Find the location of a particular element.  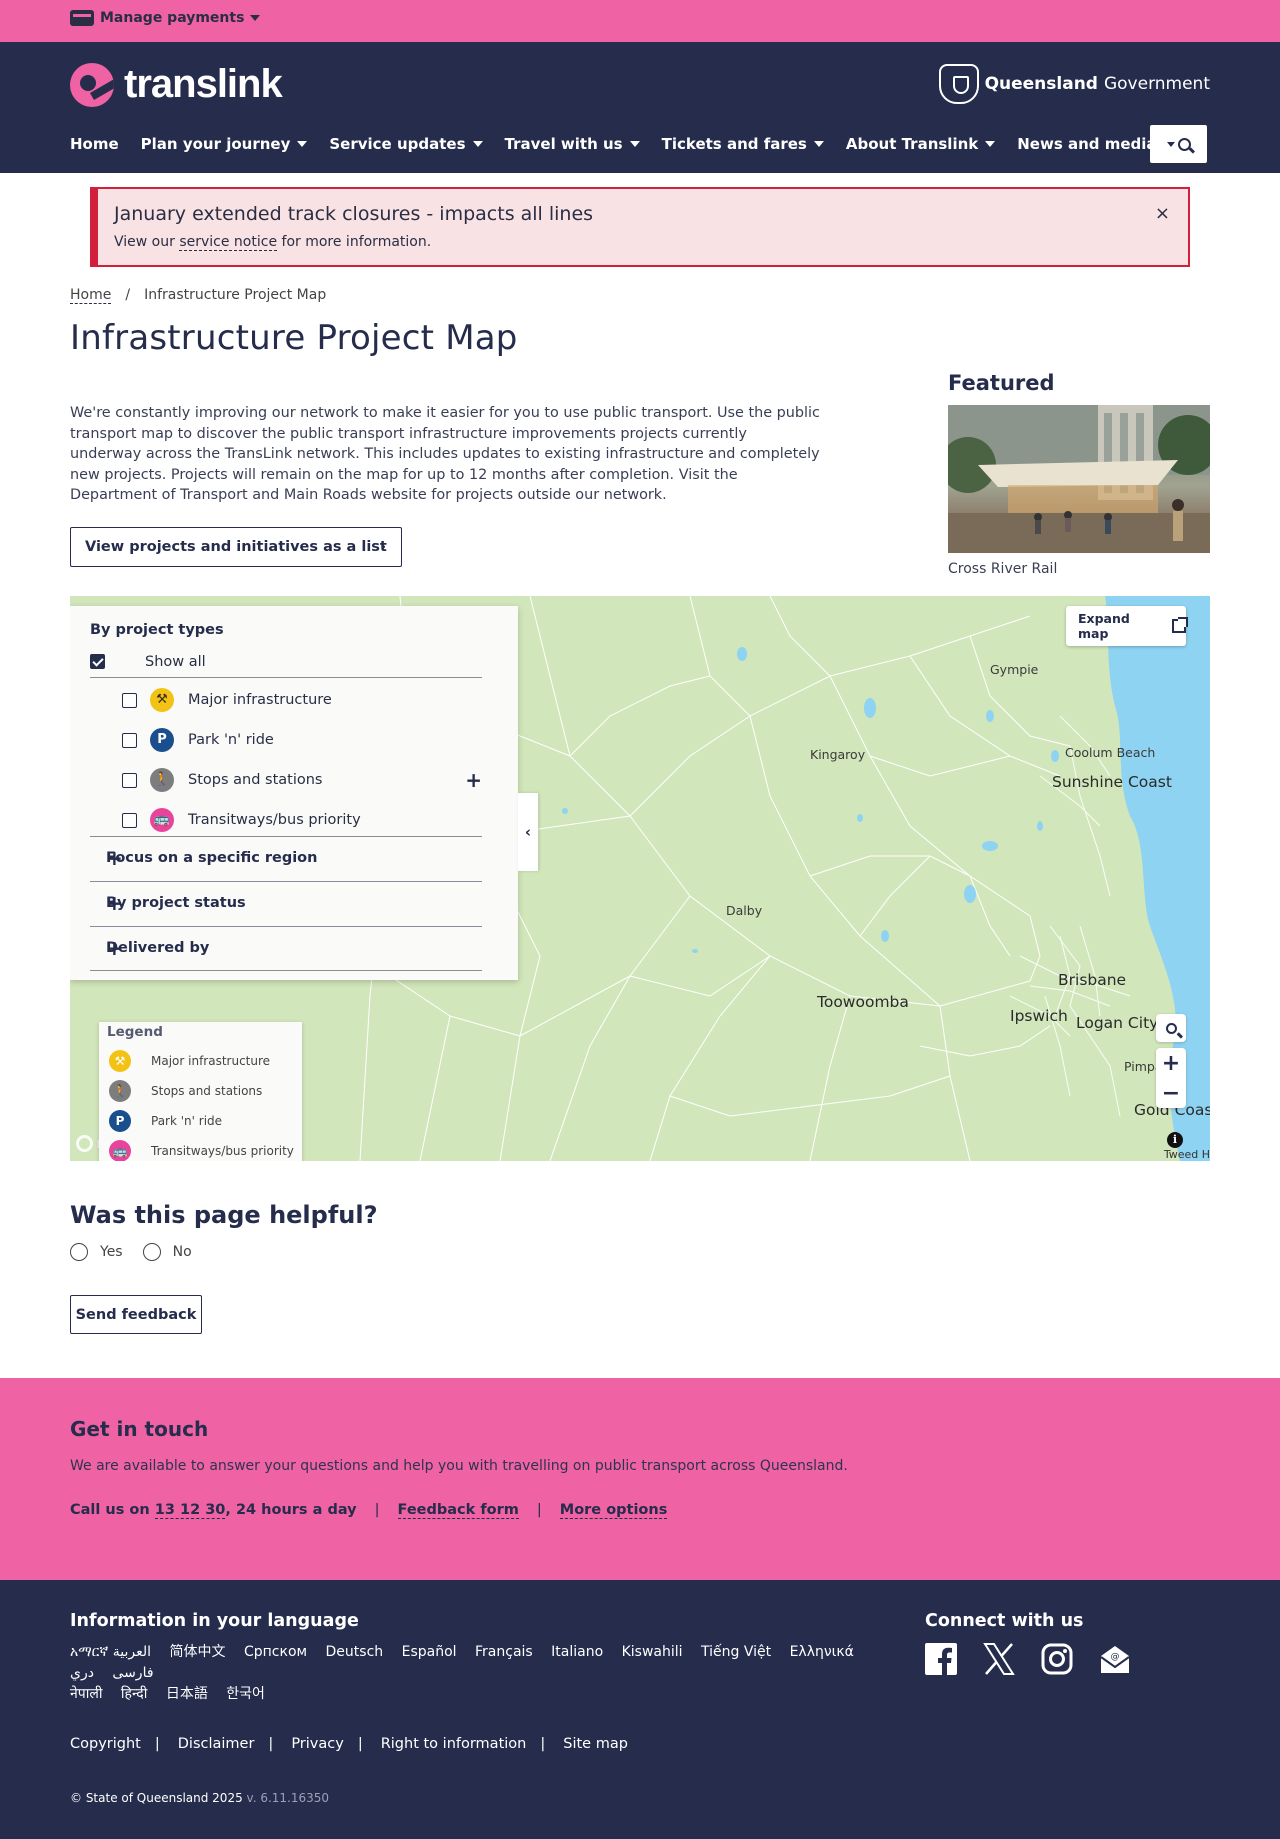

facebook-icon is located at coordinates (941, 1659).